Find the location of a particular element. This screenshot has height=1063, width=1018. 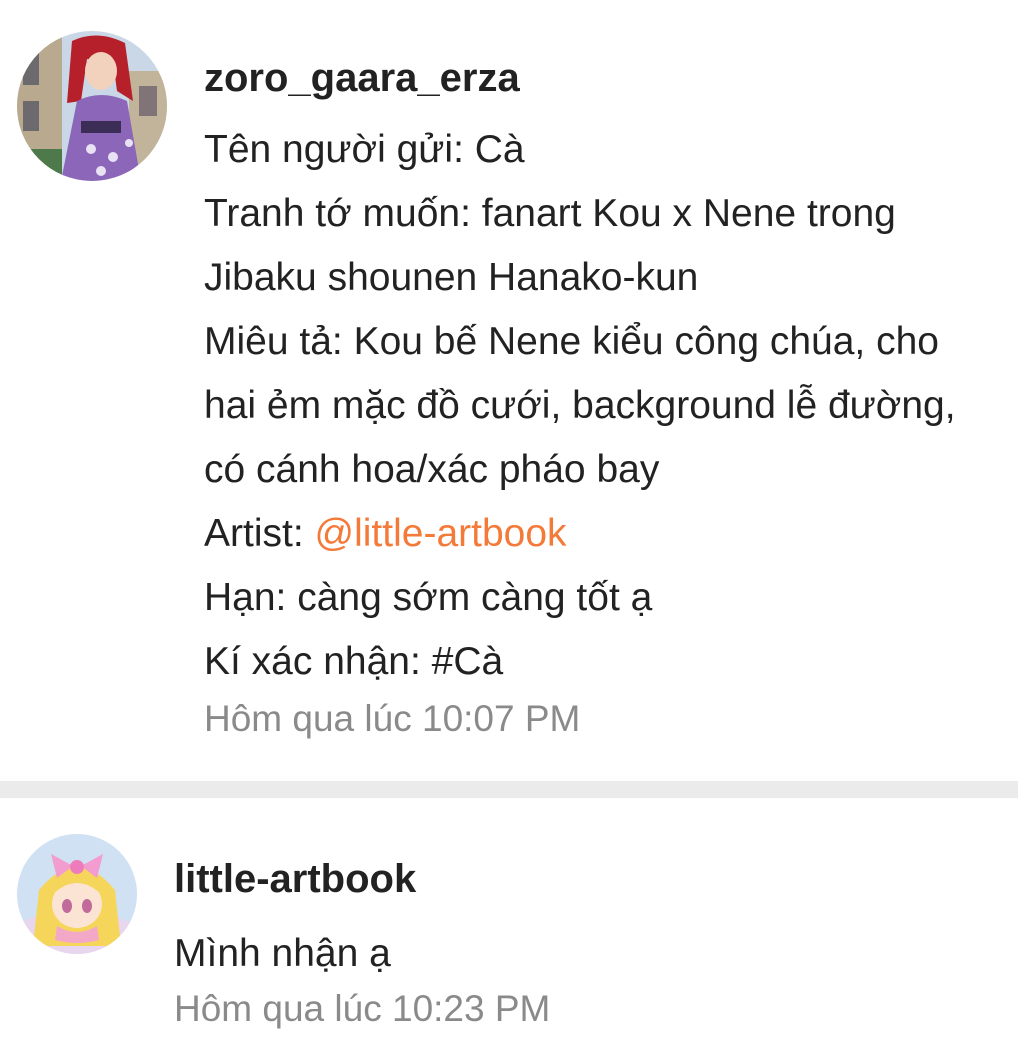

artist-label: Artist: is located at coordinates (259, 533).